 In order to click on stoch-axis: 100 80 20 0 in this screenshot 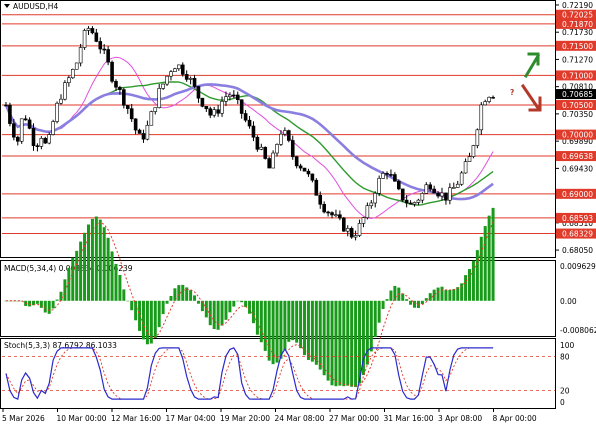, I will do `click(567, 374)`.